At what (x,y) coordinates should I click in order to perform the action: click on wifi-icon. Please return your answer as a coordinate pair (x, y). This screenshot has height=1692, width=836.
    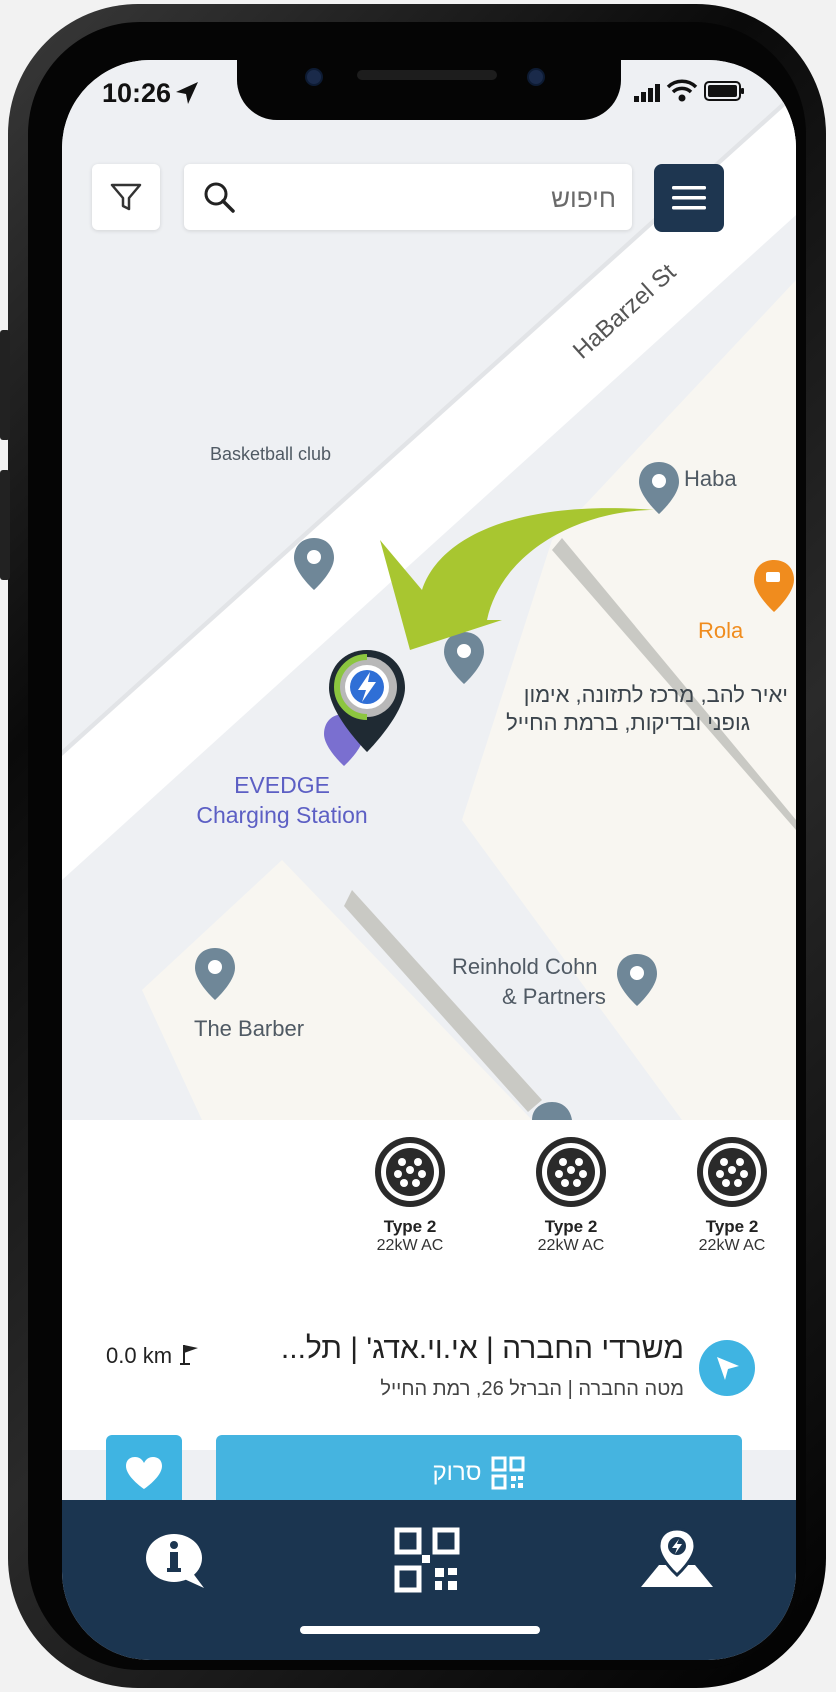
    Looking at the image, I should click on (682, 90).